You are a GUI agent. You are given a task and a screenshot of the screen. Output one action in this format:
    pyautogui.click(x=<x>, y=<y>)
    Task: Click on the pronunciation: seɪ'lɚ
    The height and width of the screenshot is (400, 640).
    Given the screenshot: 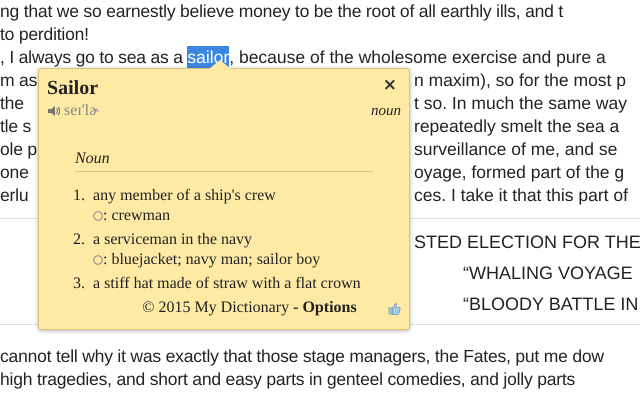 What is the action you would take?
    pyautogui.click(x=82, y=111)
    